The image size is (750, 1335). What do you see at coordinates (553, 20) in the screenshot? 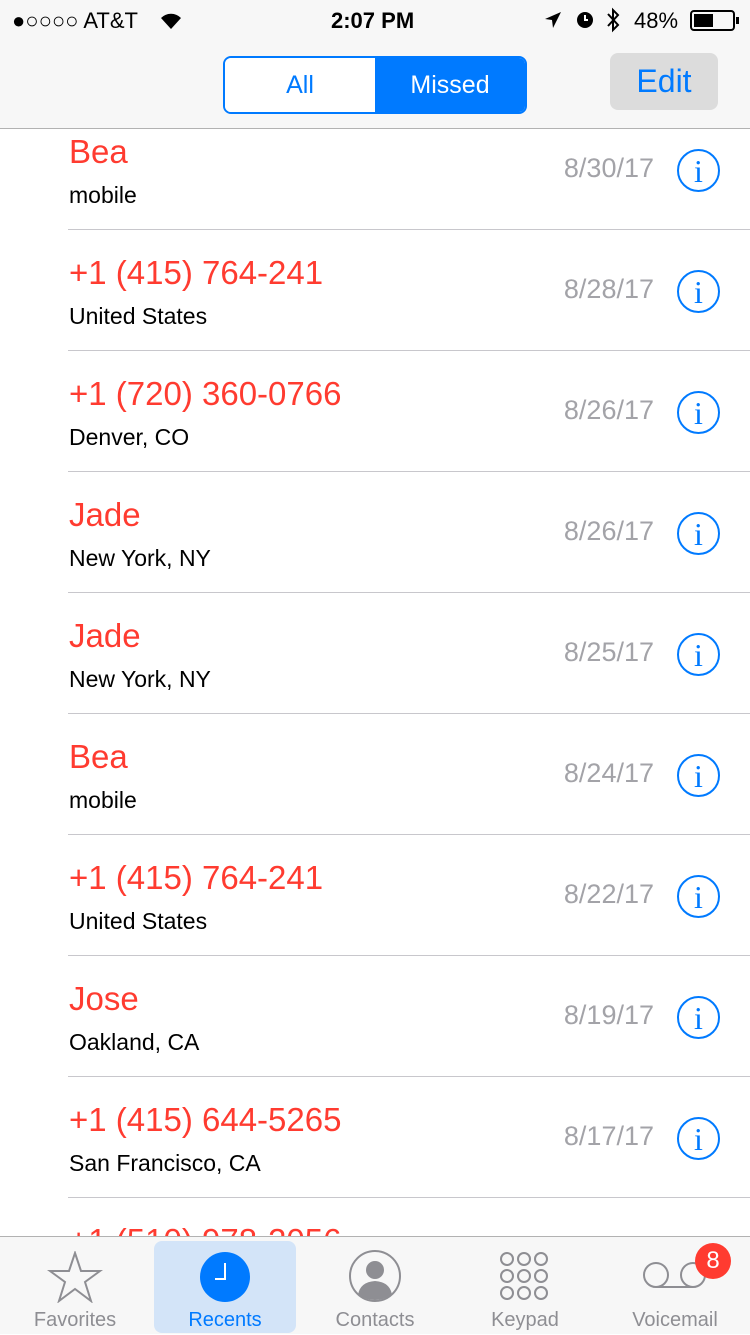
I see `location-icon` at bounding box center [553, 20].